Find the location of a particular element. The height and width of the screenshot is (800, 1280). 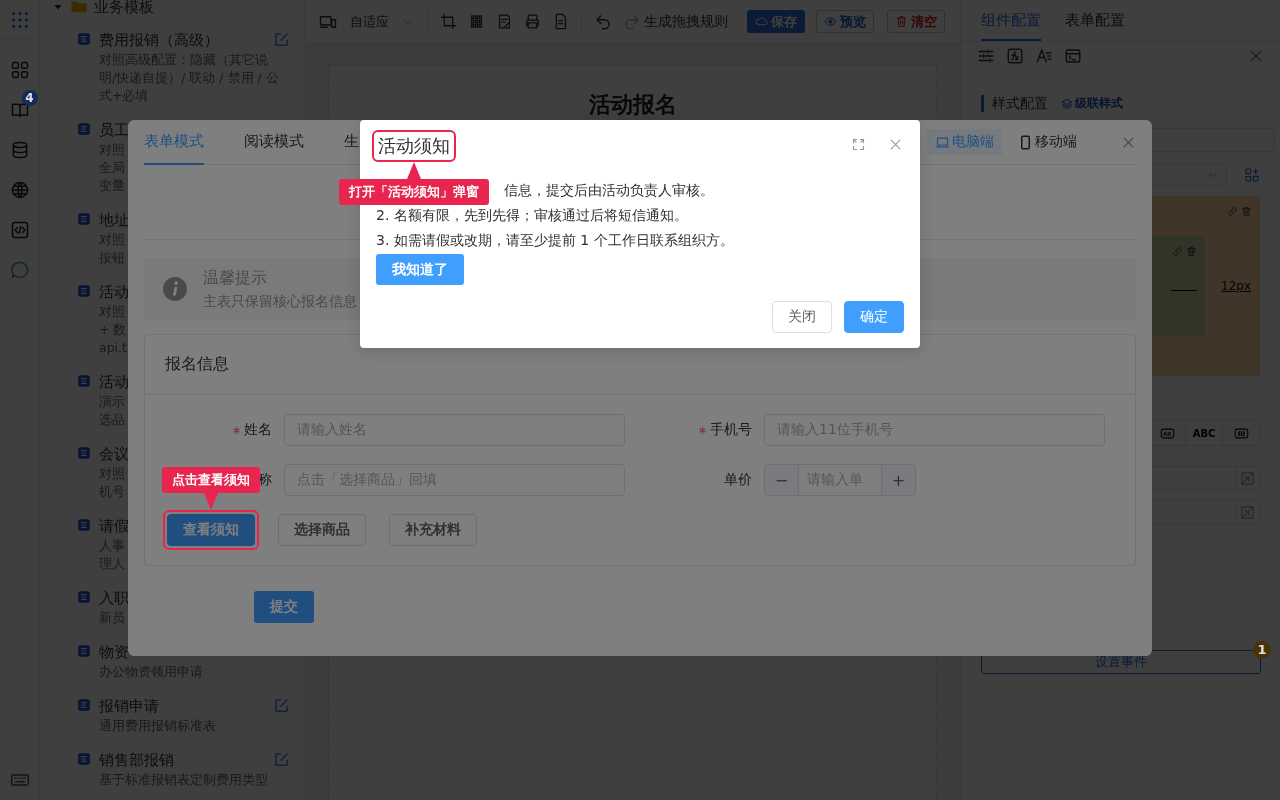

mode-tab: 生 is located at coordinates (351, 142).